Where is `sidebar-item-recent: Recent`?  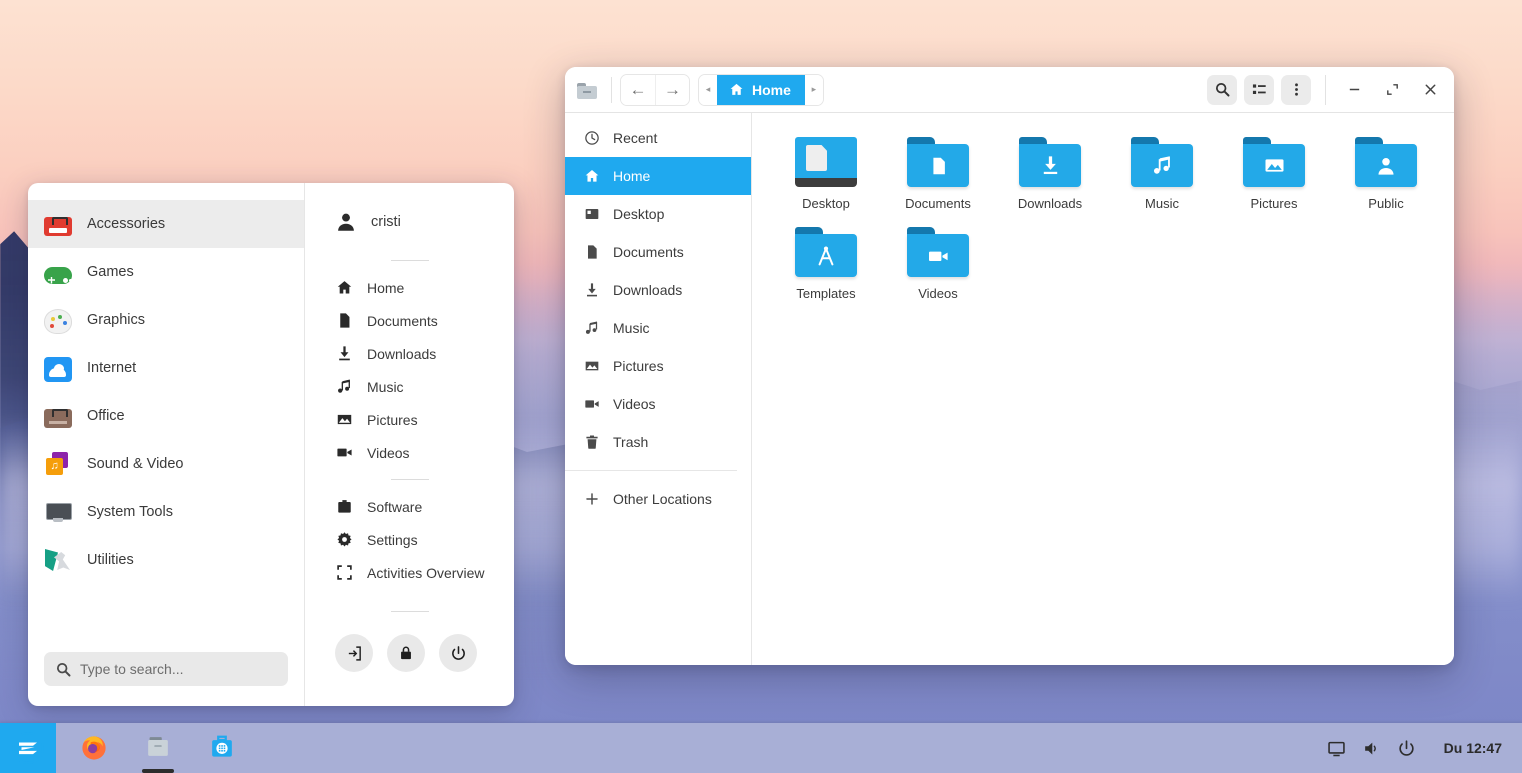 sidebar-item-recent: Recent is located at coordinates (658, 138).